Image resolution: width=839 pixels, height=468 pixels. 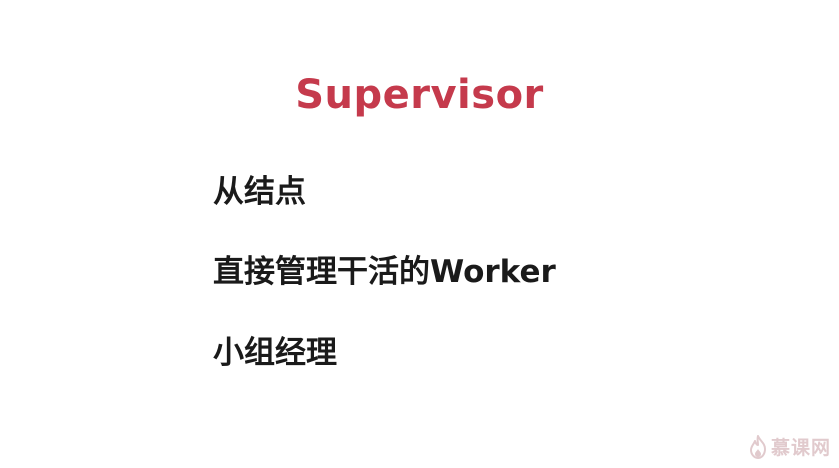 What do you see at coordinates (419, 95) in the screenshot?
I see `slide-title: Supervisor` at bounding box center [419, 95].